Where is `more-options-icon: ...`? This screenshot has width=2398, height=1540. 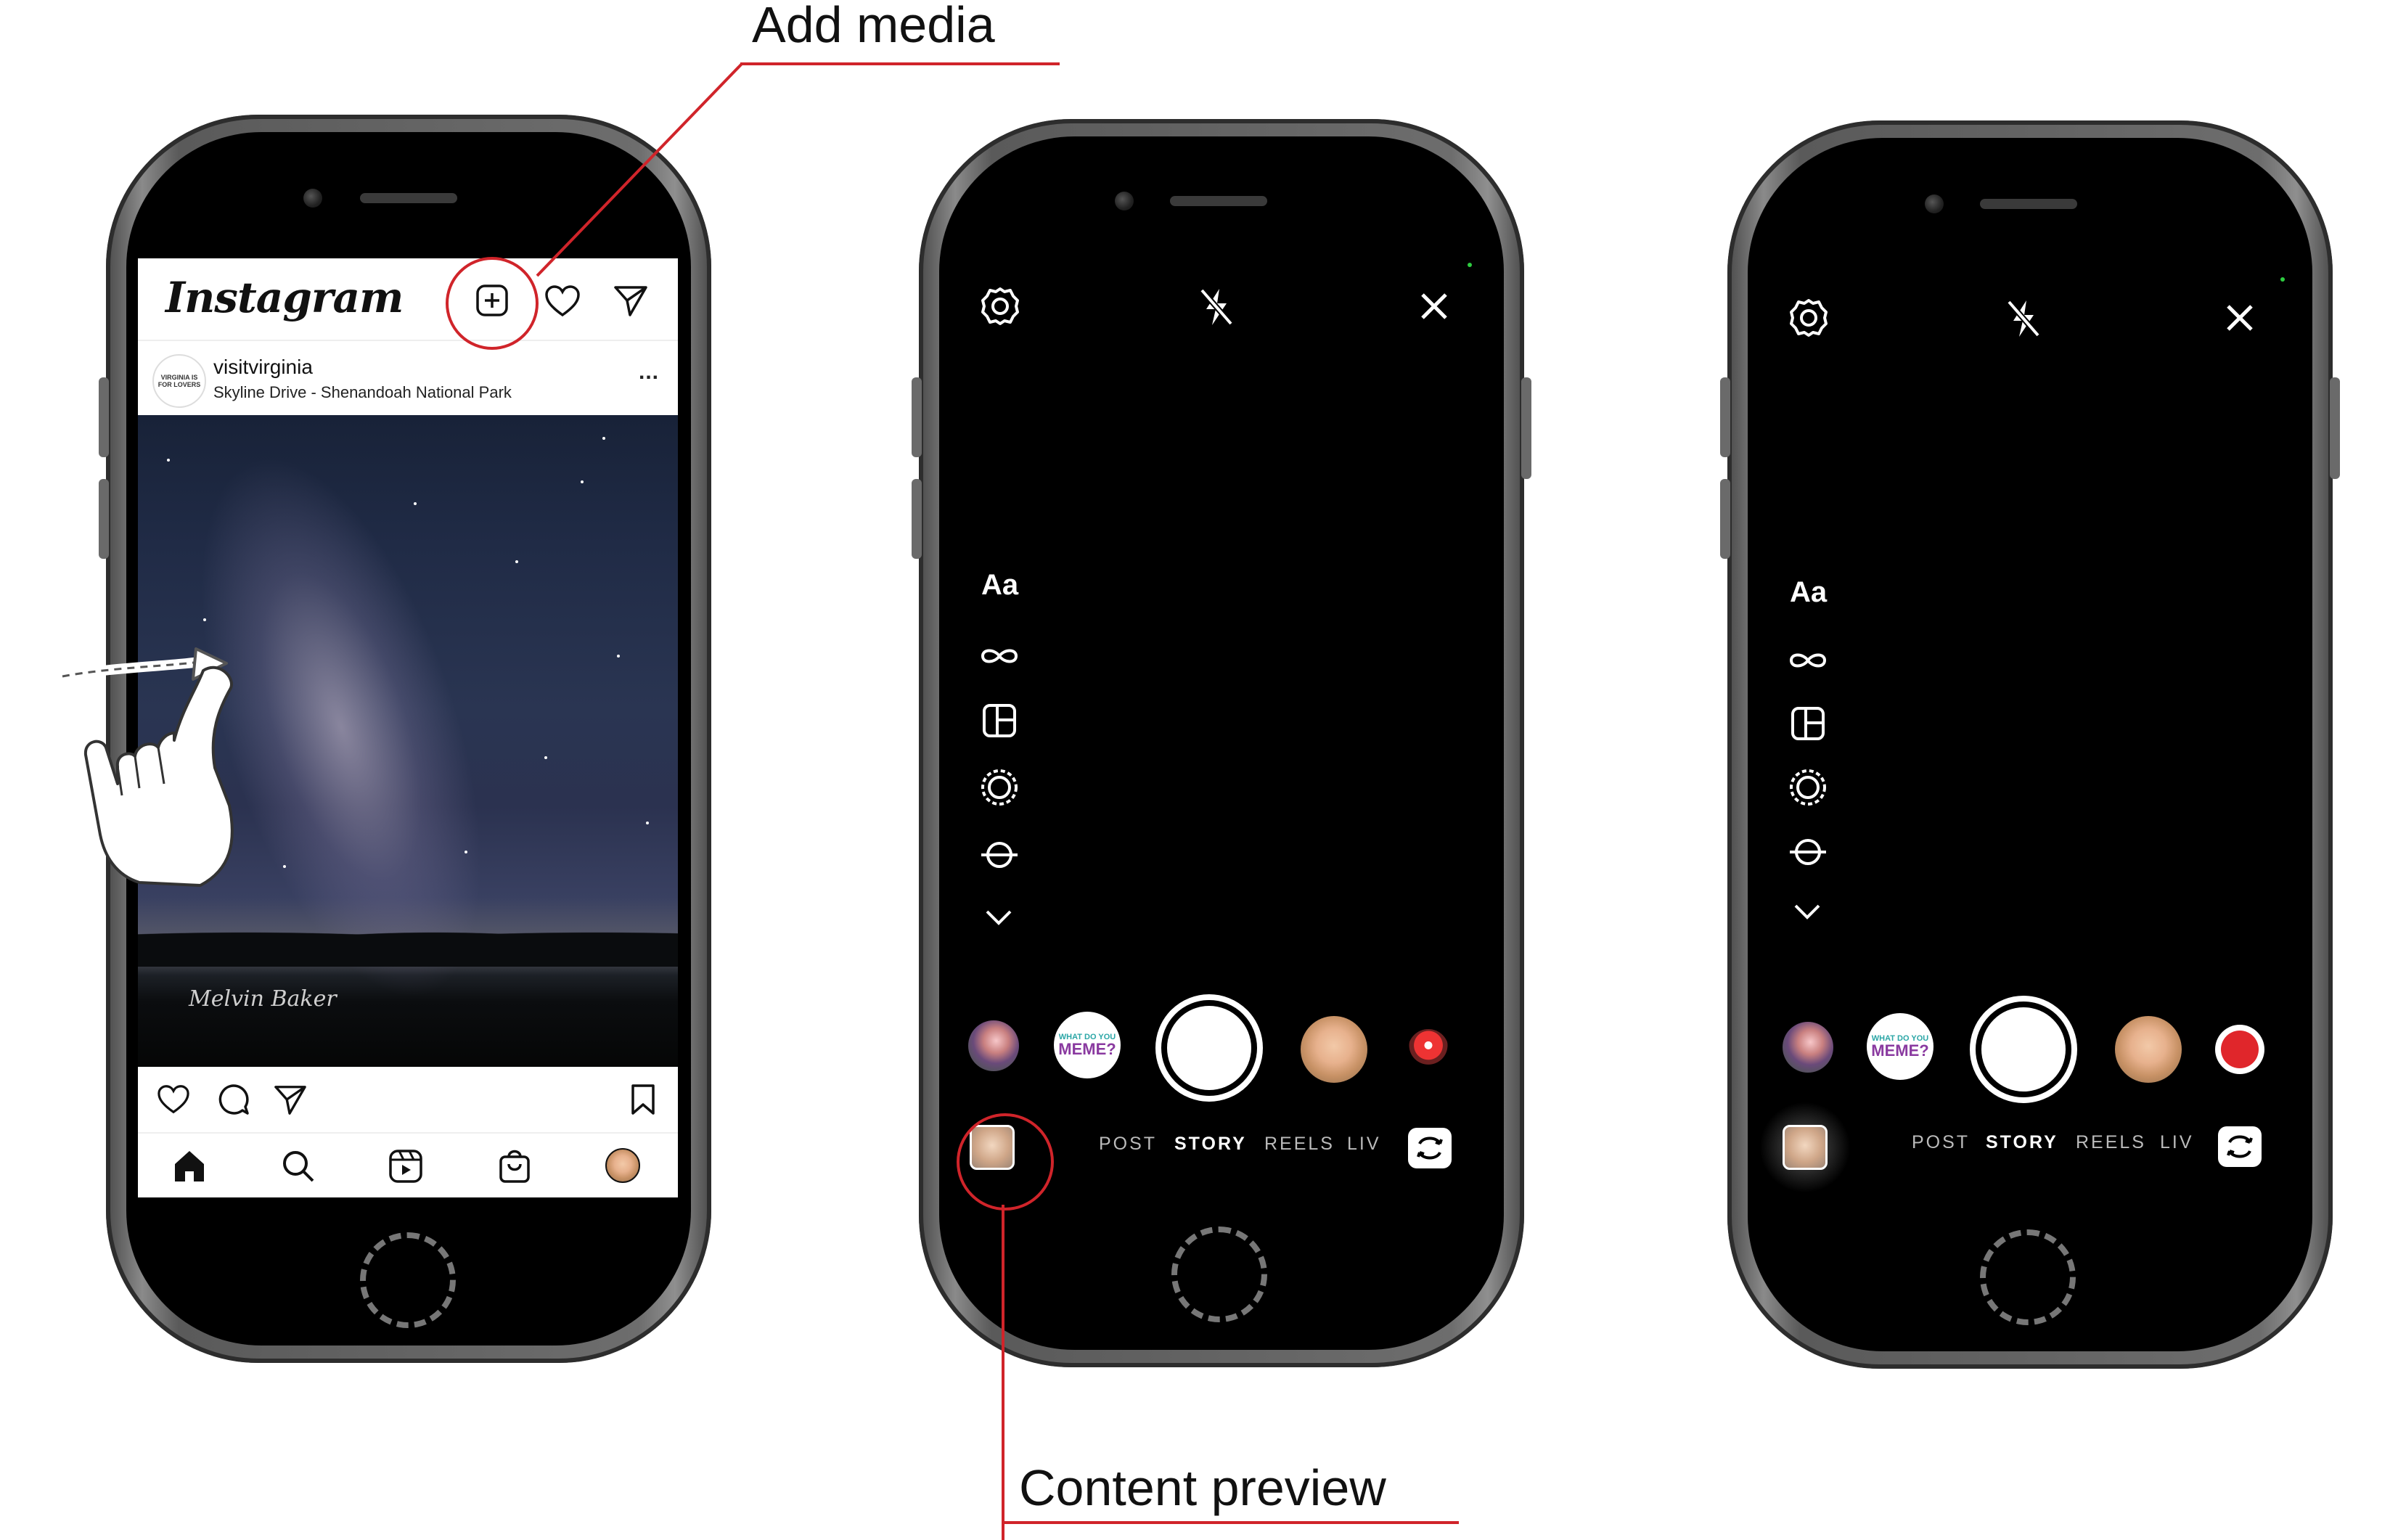
more-options-icon: ... is located at coordinates (649, 372).